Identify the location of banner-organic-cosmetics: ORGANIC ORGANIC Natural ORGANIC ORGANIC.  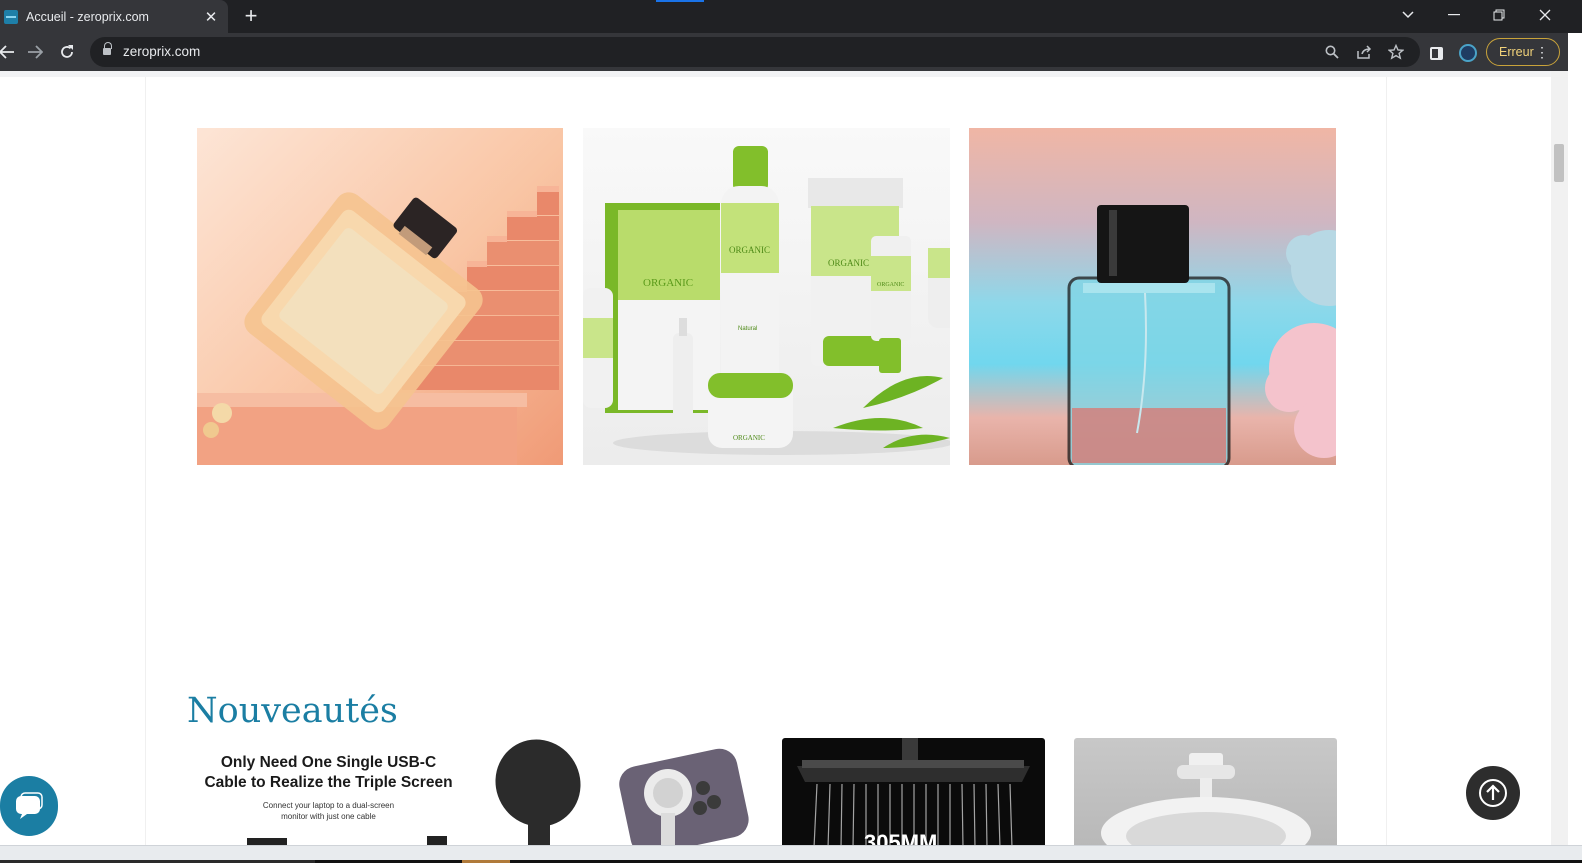
(766, 296).